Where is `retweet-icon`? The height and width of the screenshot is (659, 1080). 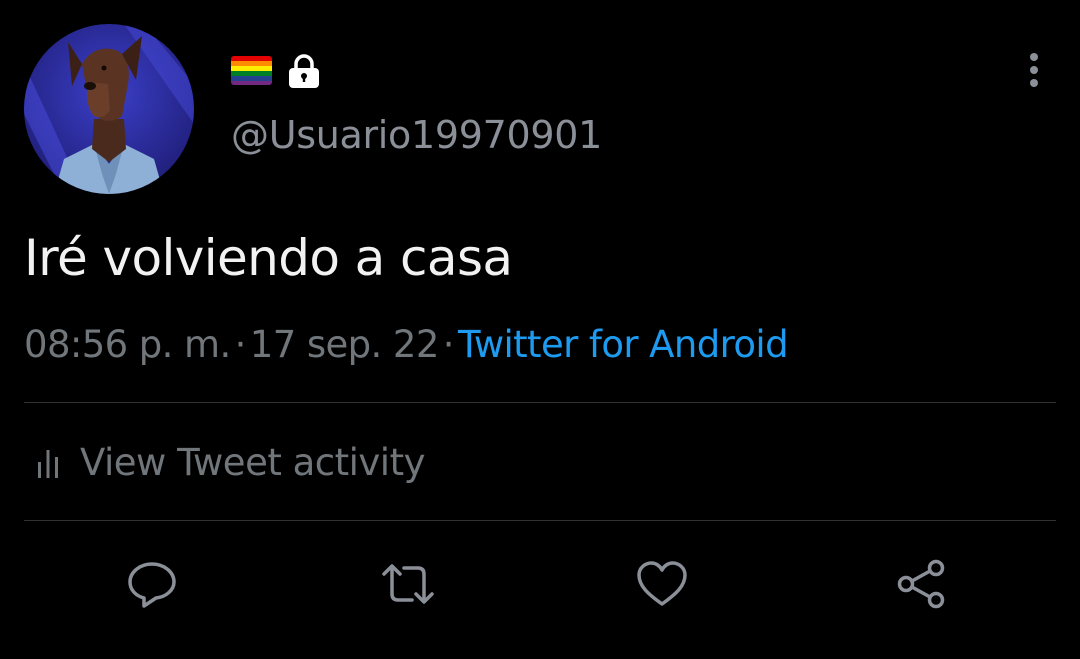 retweet-icon is located at coordinates (408, 584).